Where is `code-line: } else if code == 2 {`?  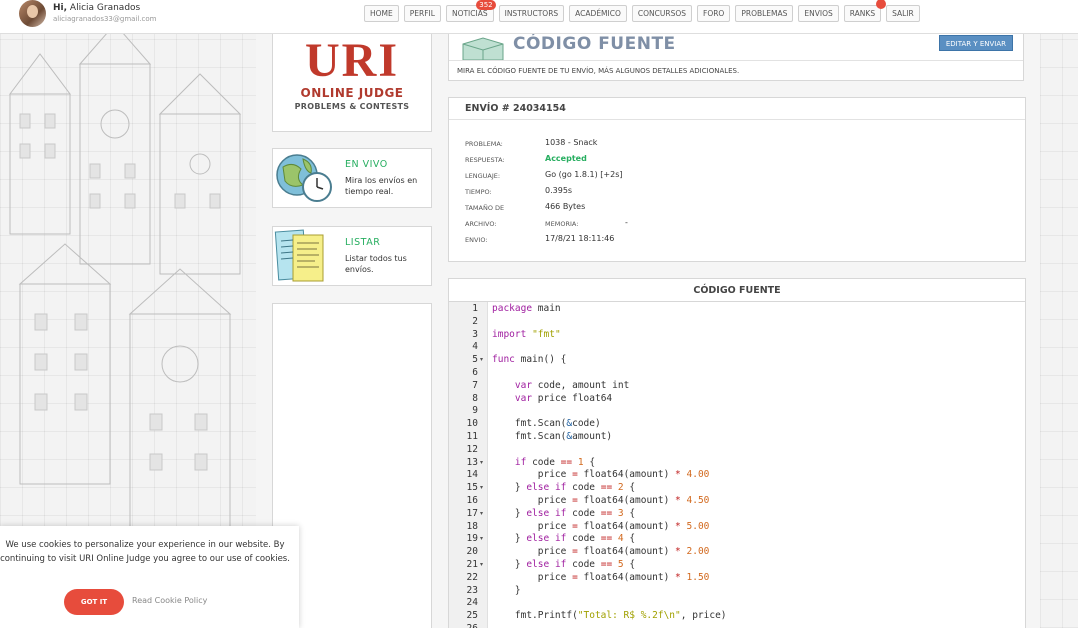
code-line: } else if code == 2 { is located at coordinates (756, 488).